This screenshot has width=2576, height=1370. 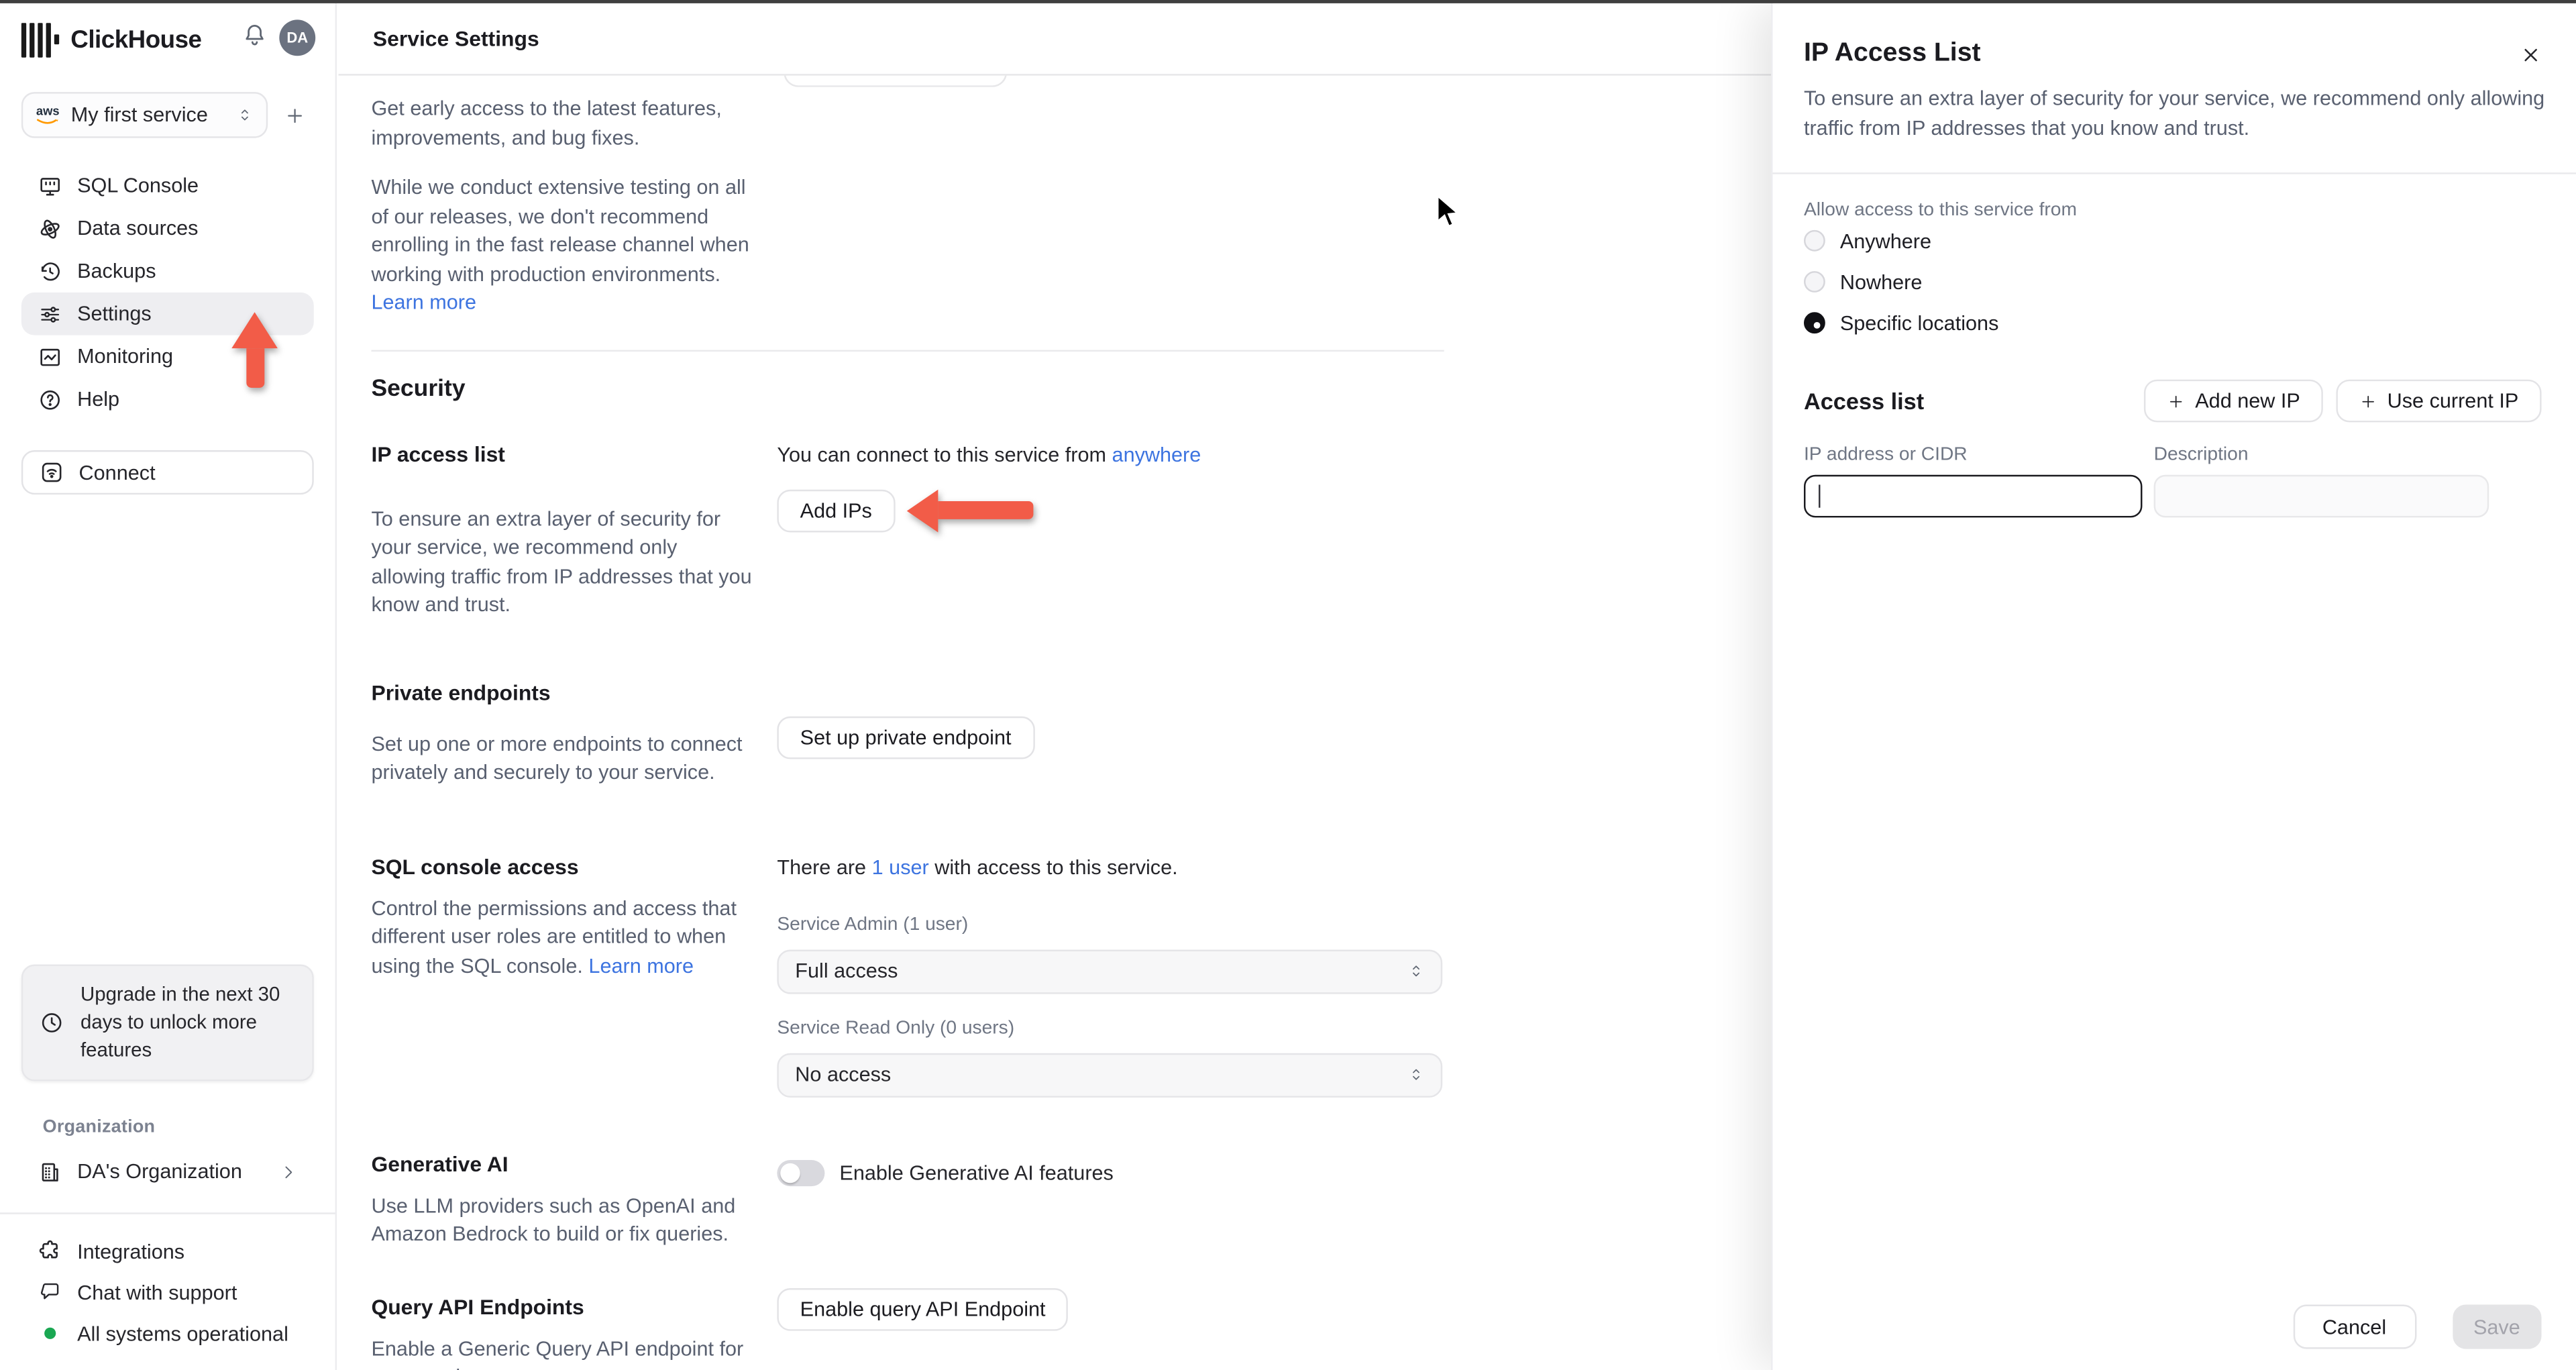 I want to click on cancel-button: Cancel, so click(x=2354, y=1326).